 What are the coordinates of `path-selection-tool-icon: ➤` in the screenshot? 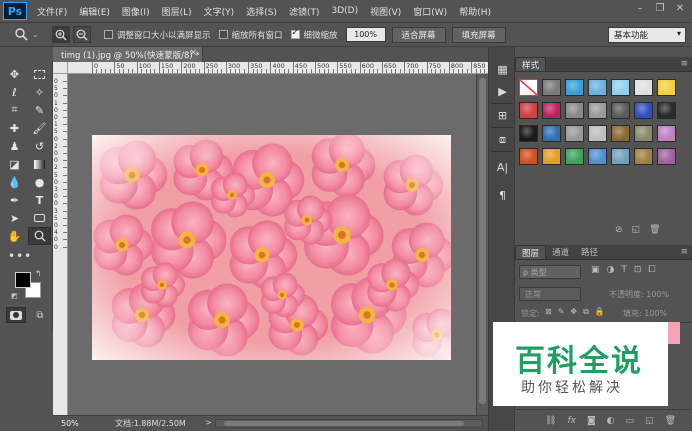 It's located at (14, 218).